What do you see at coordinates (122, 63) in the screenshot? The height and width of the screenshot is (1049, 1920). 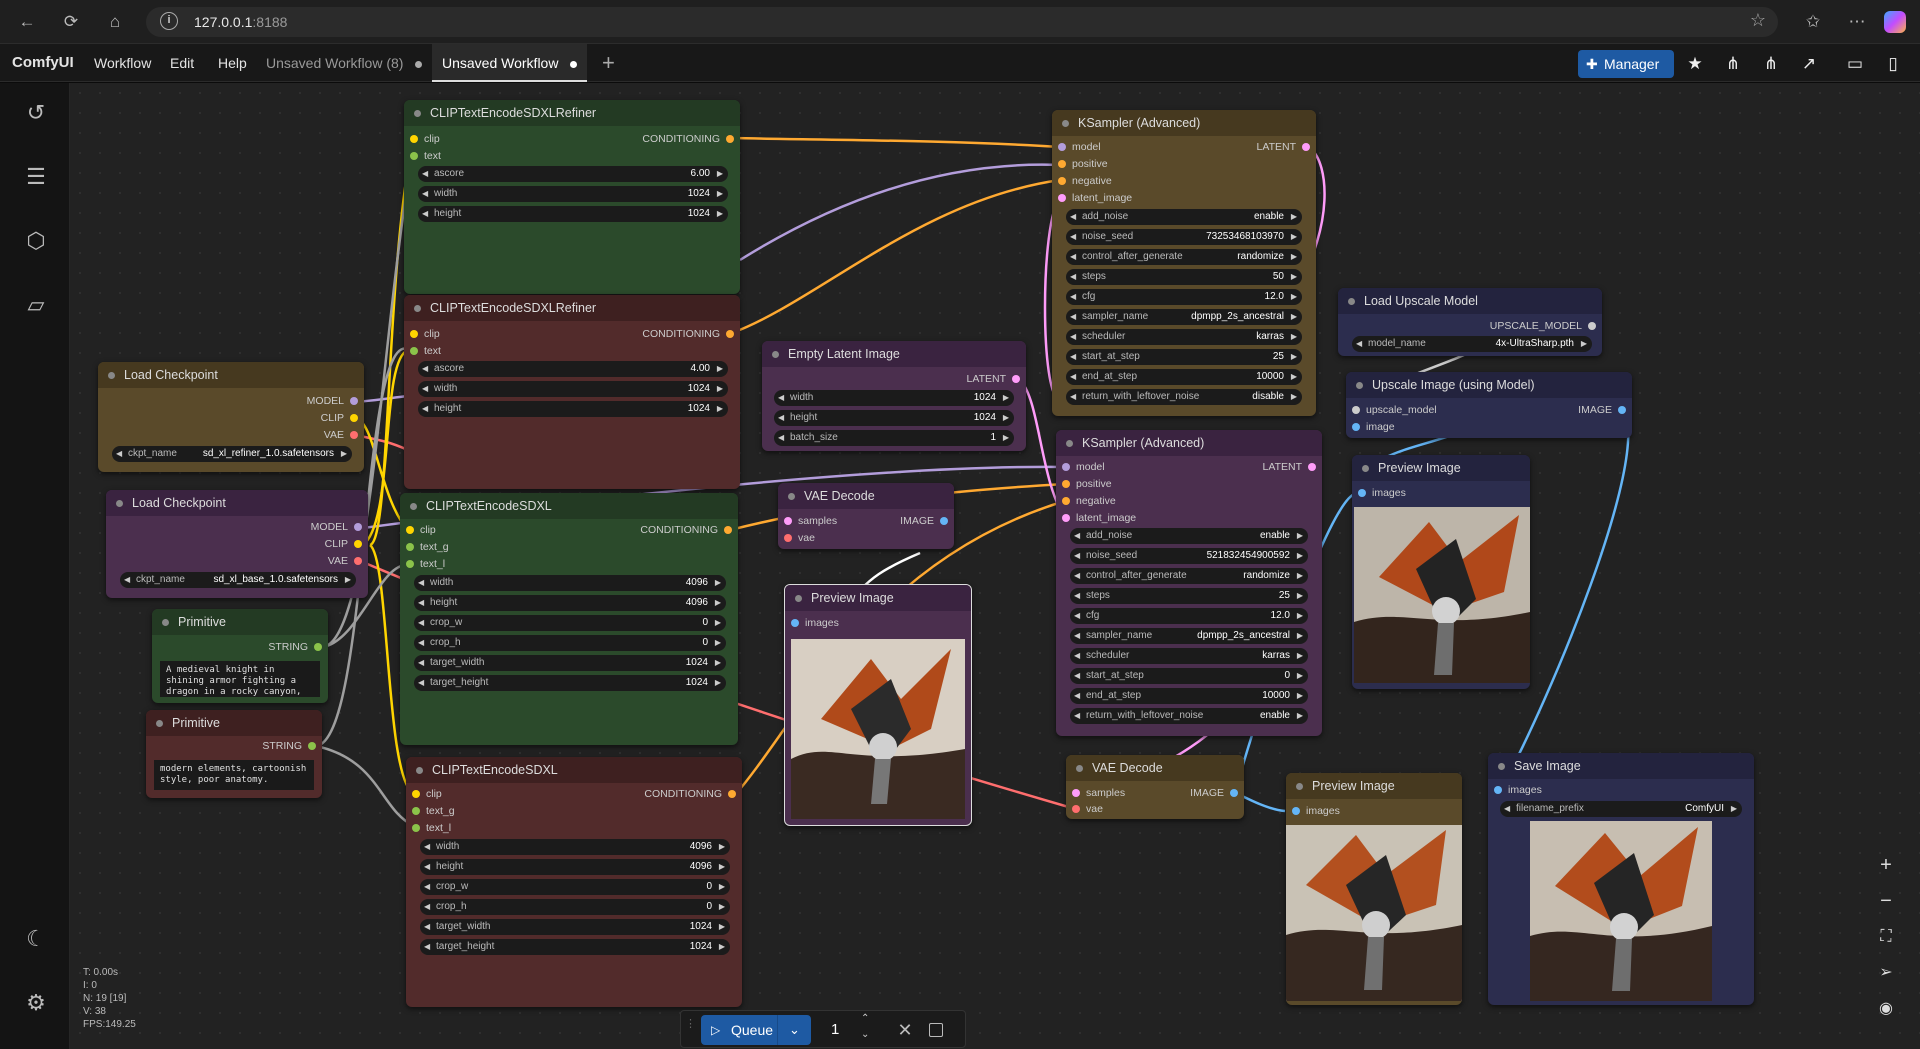 I see `menu-workflow: Workflow` at bounding box center [122, 63].